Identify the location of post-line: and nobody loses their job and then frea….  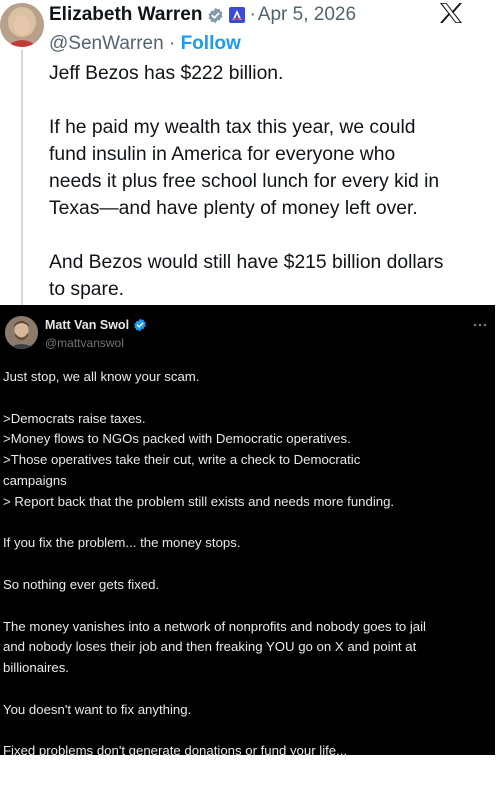
(210, 647).